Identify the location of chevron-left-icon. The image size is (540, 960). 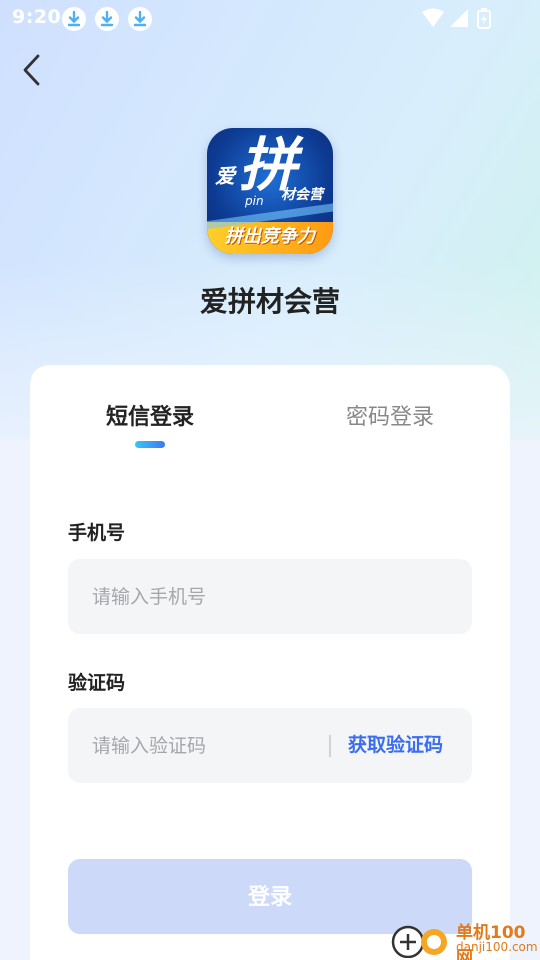
(31, 70).